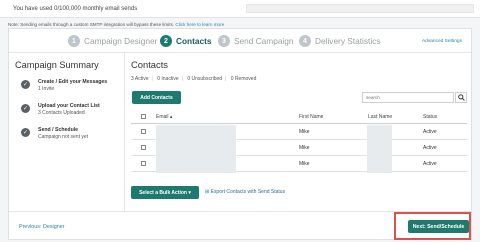 The height and width of the screenshot is (242, 480). Describe the element at coordinates (140, 79) in the screenshot. I see `filter-active: 3 Active` at that location.